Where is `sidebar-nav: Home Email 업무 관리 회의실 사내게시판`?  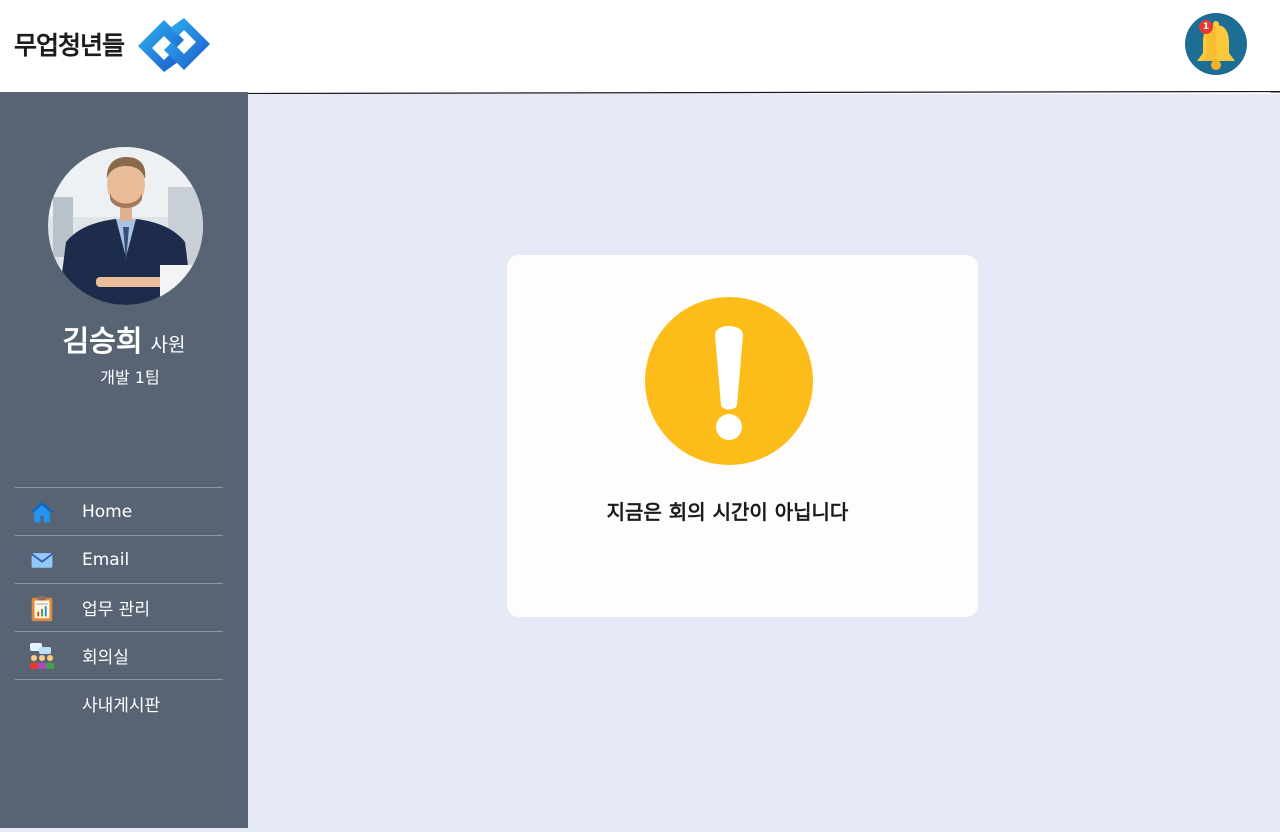 sidebar-nav: Home Email 업무 관리 회의실 사내게시판 is located at coordinates (119, 607).